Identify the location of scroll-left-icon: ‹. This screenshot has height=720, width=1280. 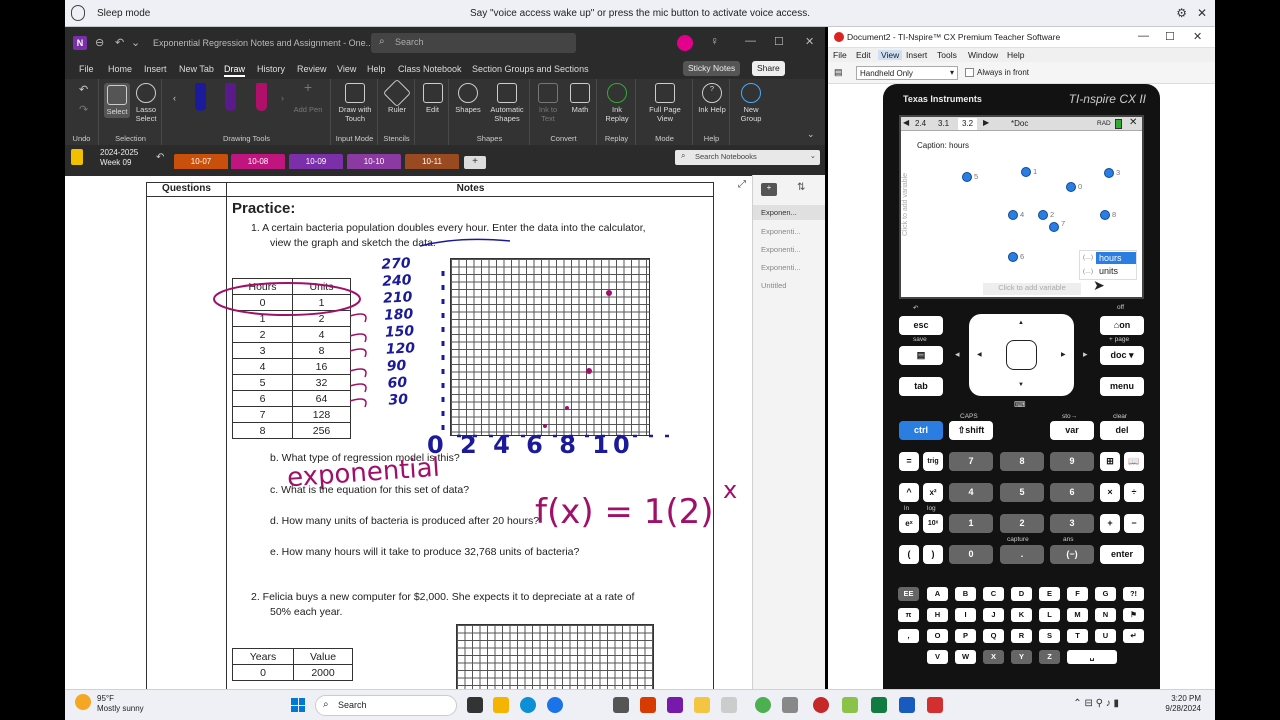
(174, 98).